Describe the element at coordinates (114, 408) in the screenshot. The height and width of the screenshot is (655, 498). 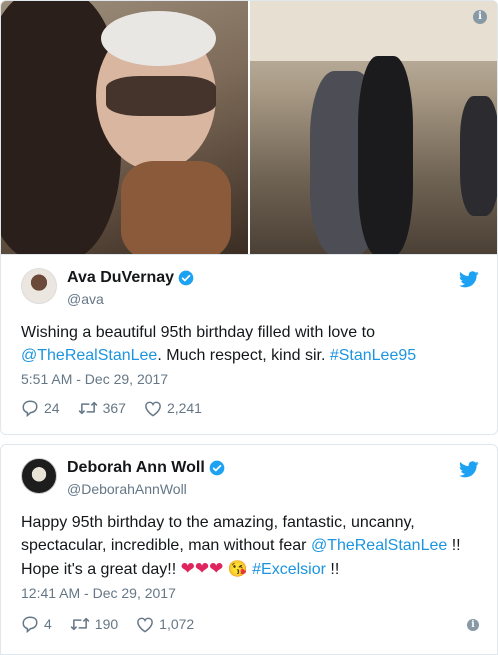
I see `retweet-count: 367` at that location.